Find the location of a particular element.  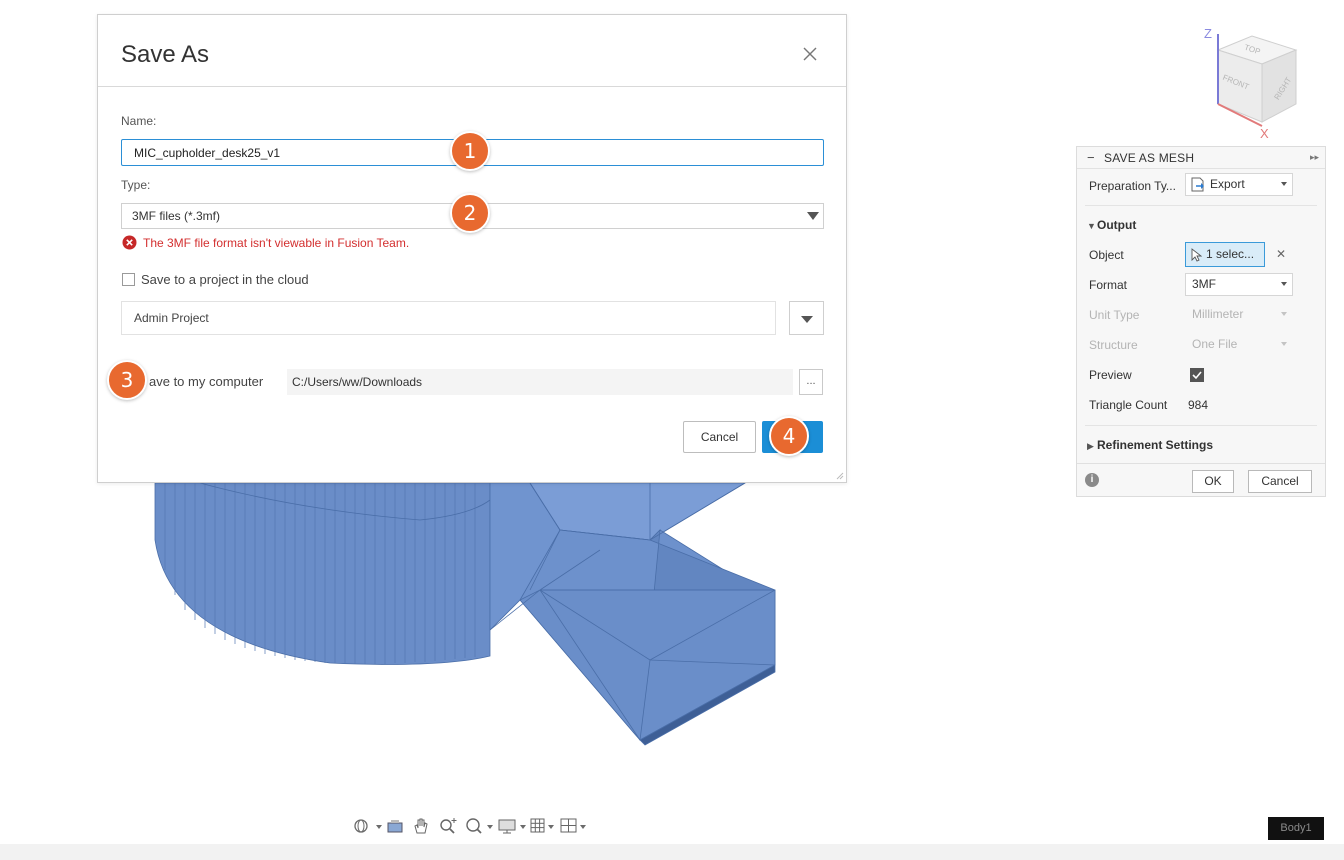

navigation-toolbar is located at coordinates (470, 826).